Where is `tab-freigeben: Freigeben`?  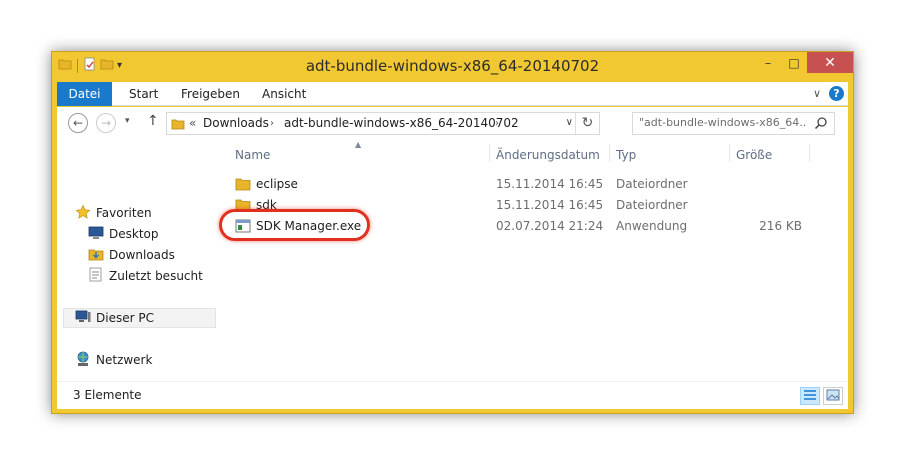 tab-freigeben: Freigeben is located at coordinates (210, 94).